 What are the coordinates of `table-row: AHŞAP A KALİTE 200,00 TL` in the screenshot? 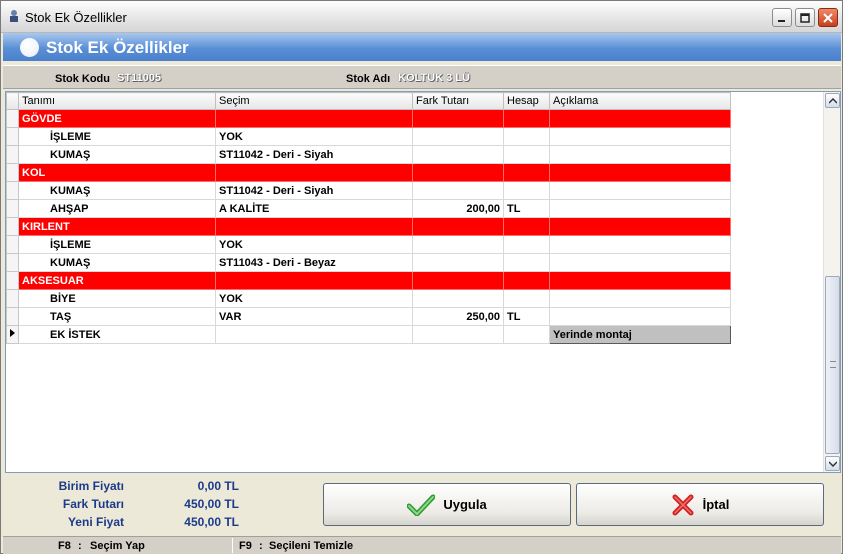 It's located at (368, 208).